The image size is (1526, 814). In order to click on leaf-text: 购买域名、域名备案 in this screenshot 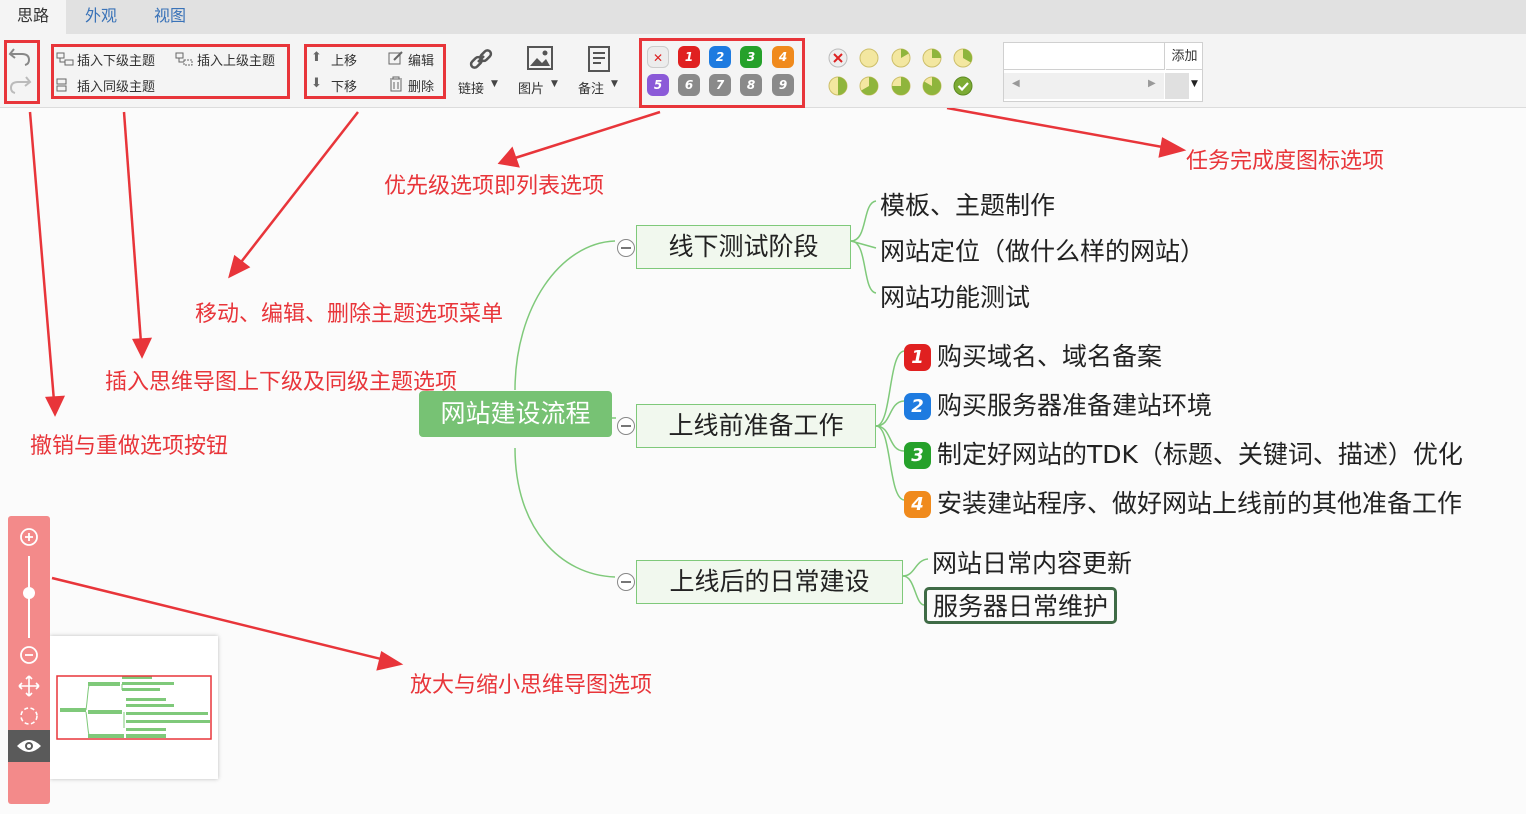, I will do `click(1050, 356)`.